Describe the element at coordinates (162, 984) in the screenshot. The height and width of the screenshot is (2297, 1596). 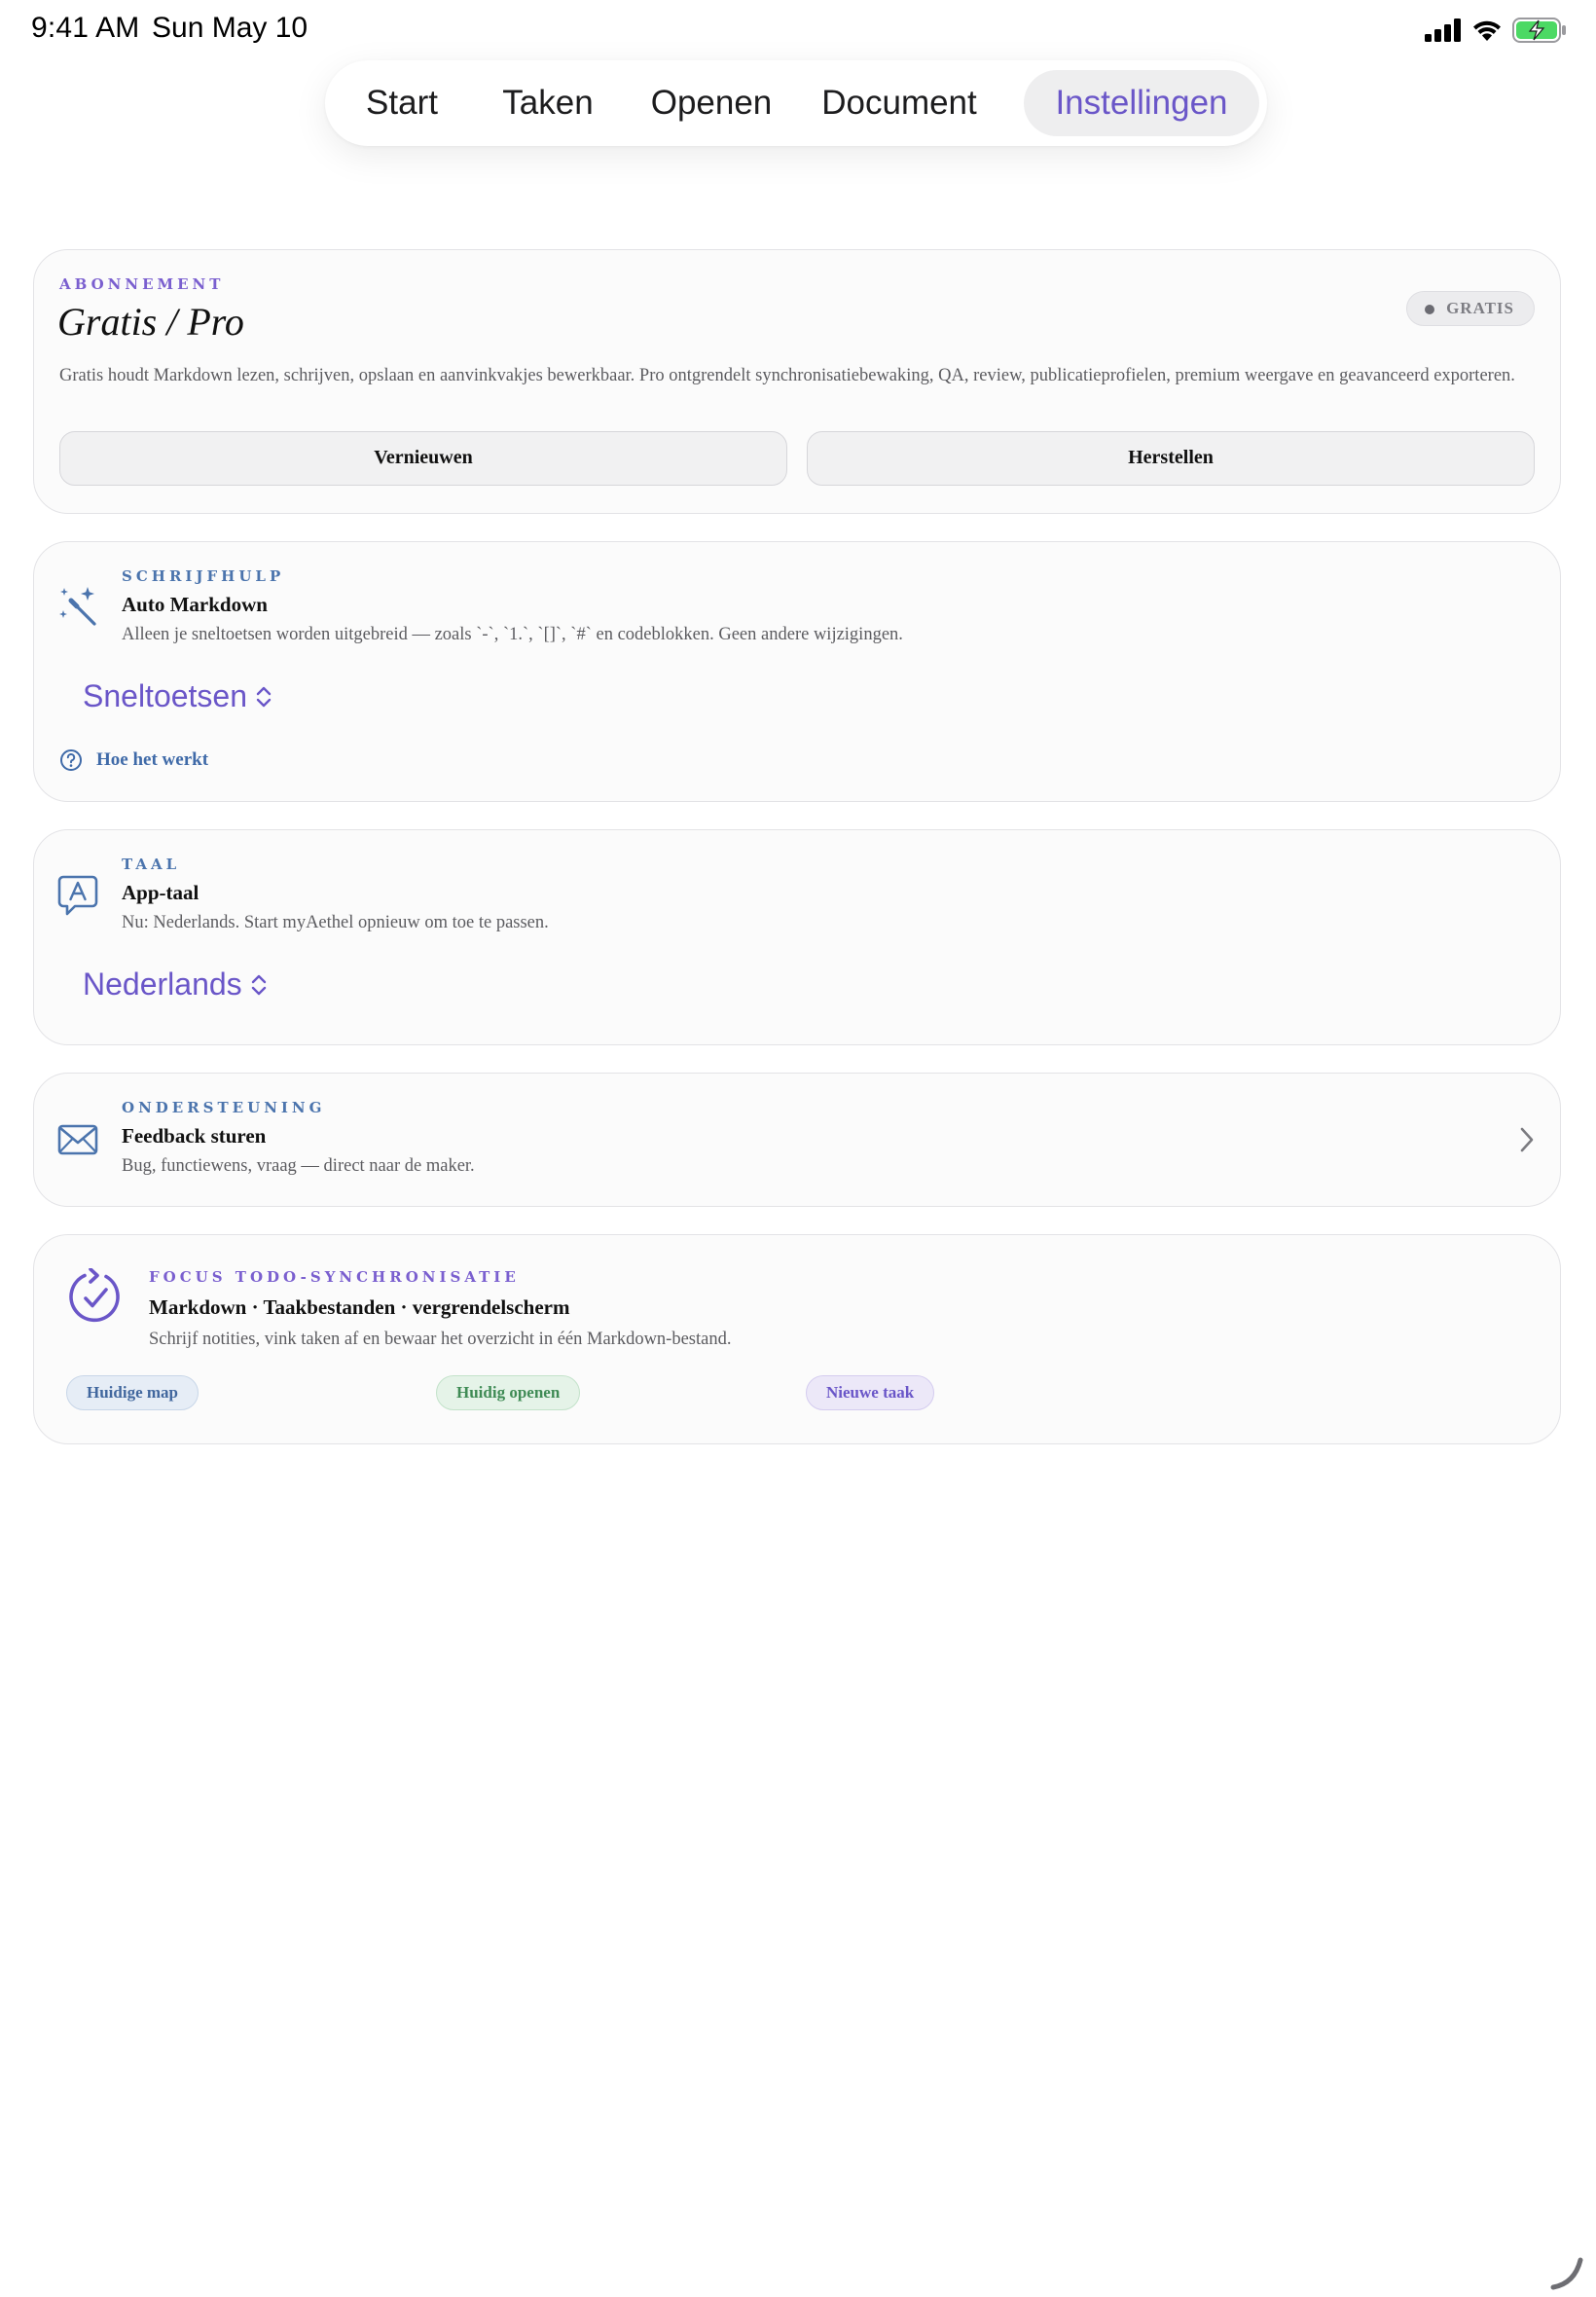
I see `language-picker-value: Nederlands` at that location.